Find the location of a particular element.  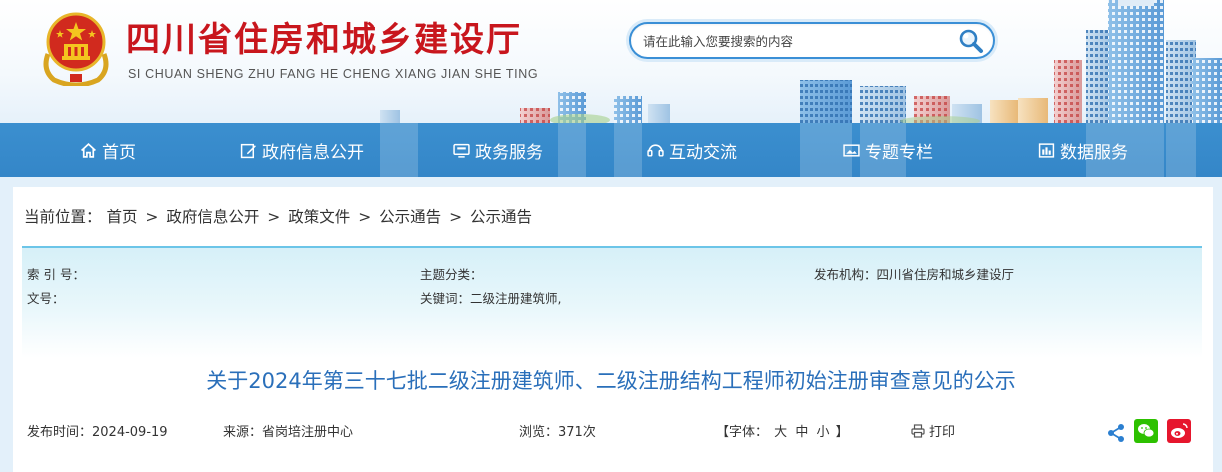

national-emblem-logo is located at coordinates (76, 49).